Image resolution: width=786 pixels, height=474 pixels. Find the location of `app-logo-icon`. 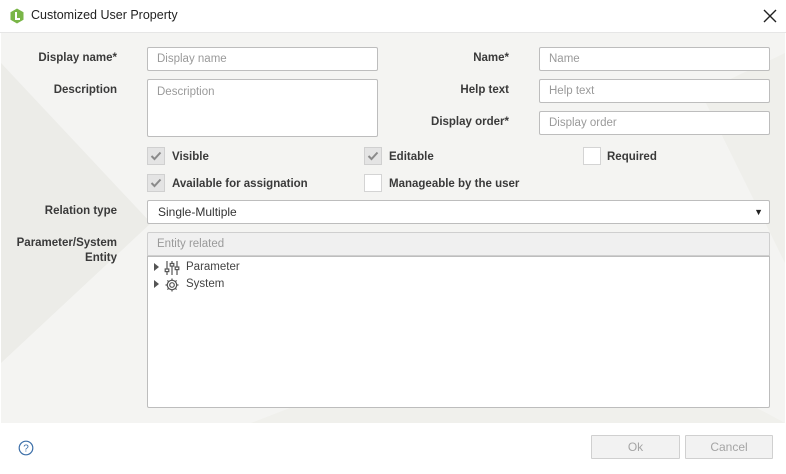

app-logo-icon is located at coordinates (17, 16).